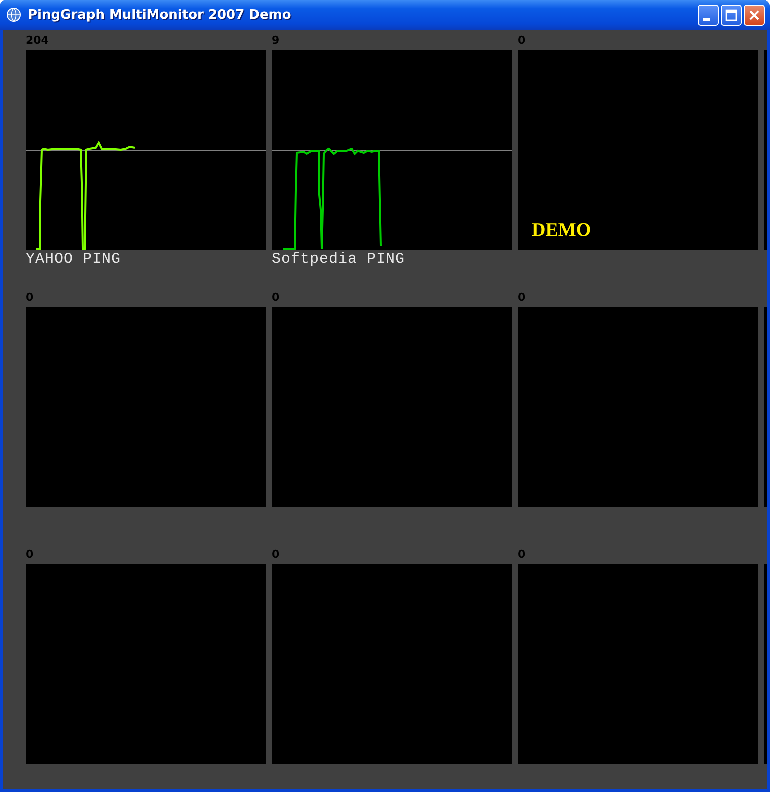 The width and height of the screenshot is (770, 792). I want to click on window-title: PingGraph MultiMonitor 2007 Demo, so click(160, 15).